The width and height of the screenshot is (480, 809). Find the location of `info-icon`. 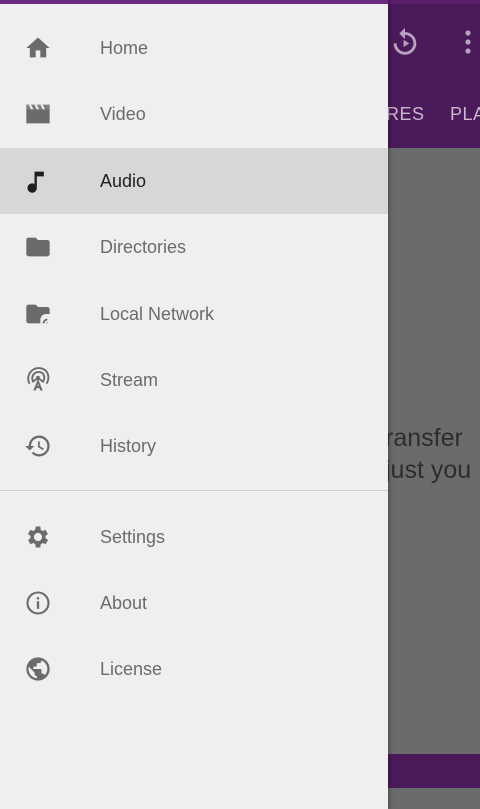

info-icon is located at coordinates (38, 603).